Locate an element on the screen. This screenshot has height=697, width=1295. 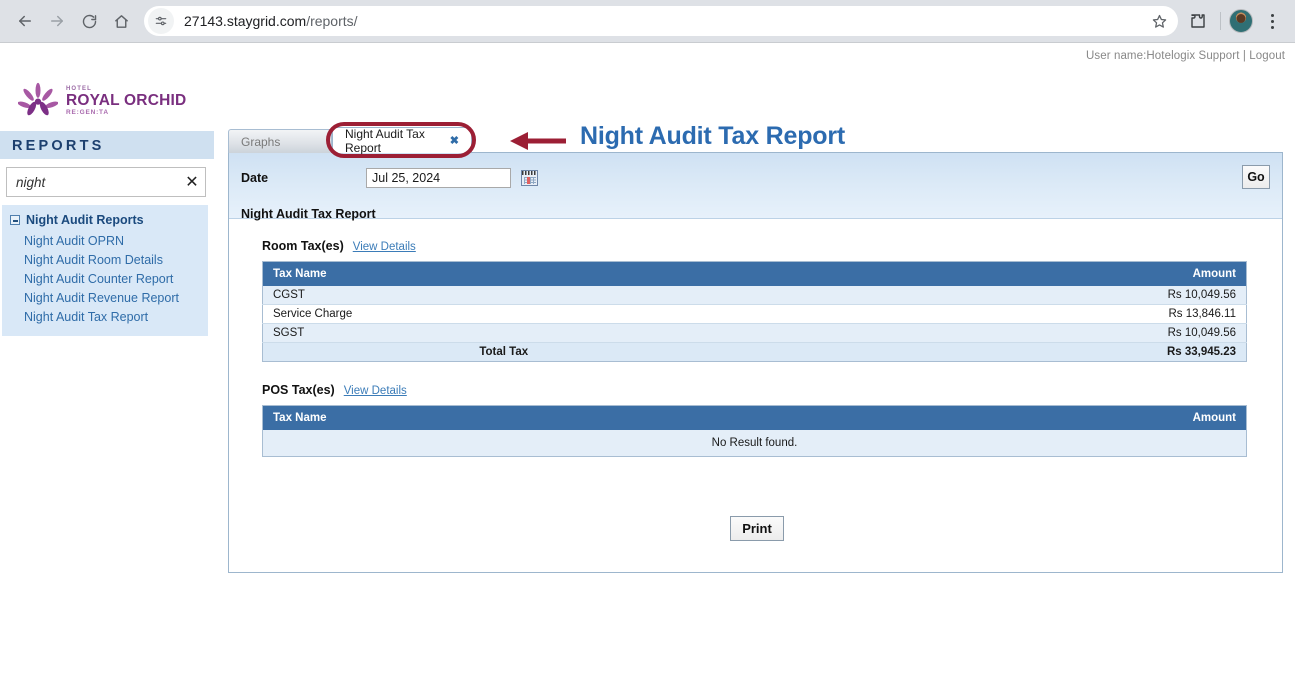
browser-toolbar: 27143.staygrid.com/reports/ is located at coordinates (647, 21).